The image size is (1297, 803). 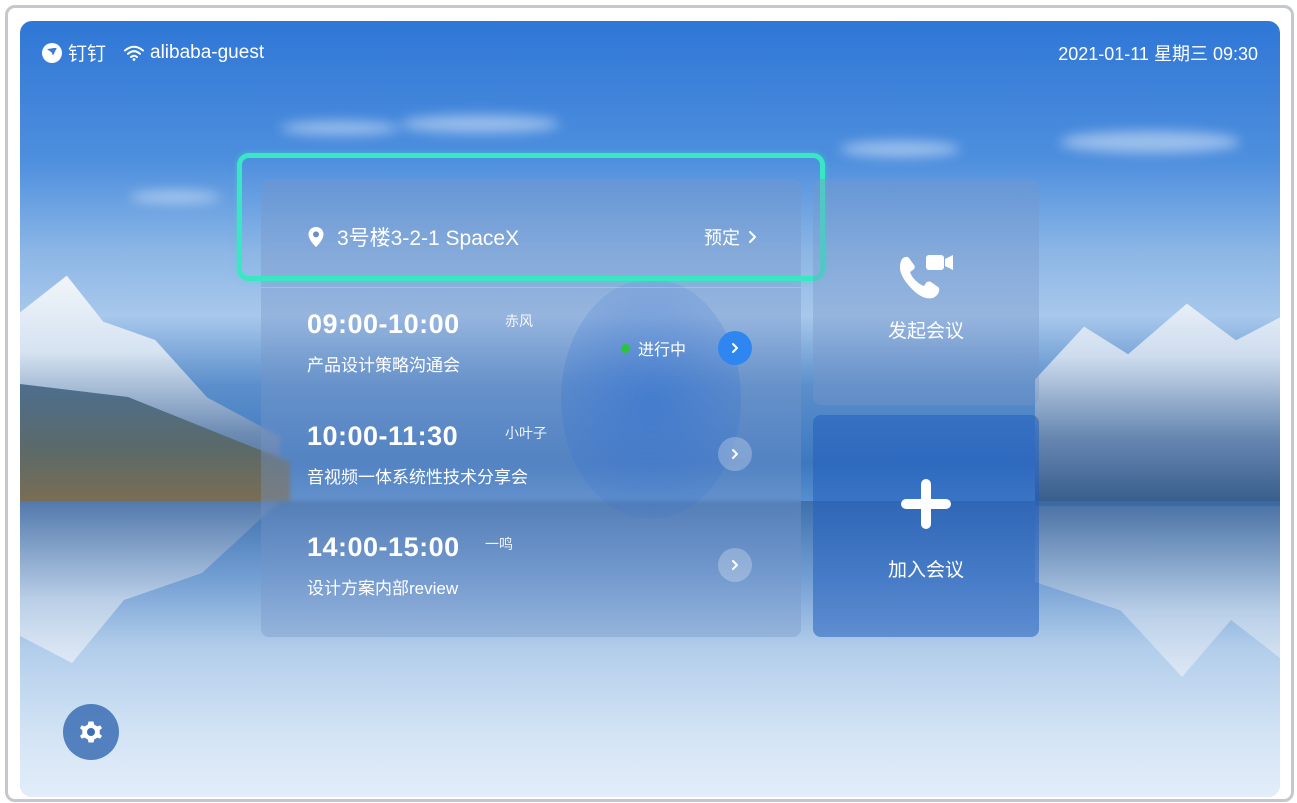 What do you see at coordinates (531, 569) in the screenshot?
I see `meeting-item: 14:00-15:00 一鸣 设计方案内部review` at bounding box center [531, 569].